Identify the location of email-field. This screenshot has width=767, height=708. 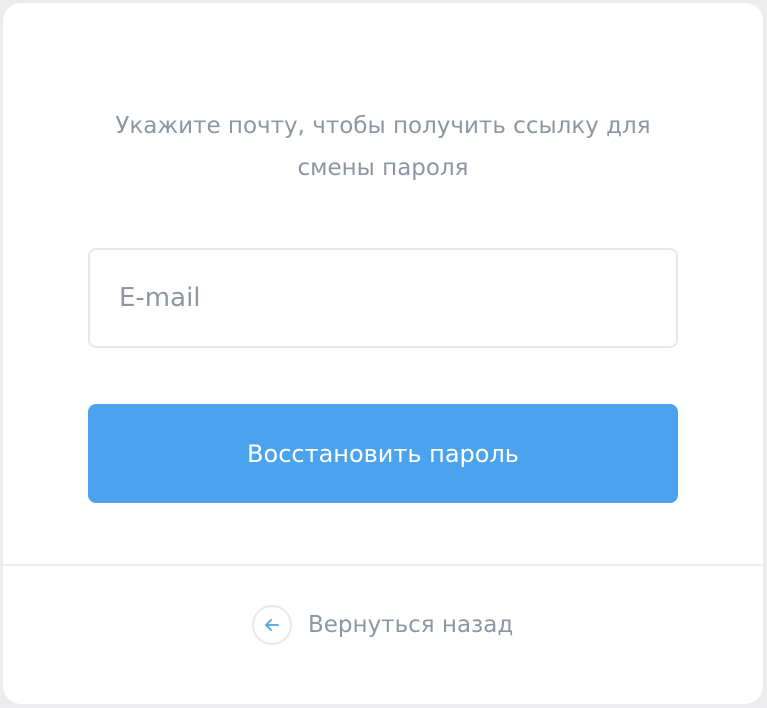
(383, 298).